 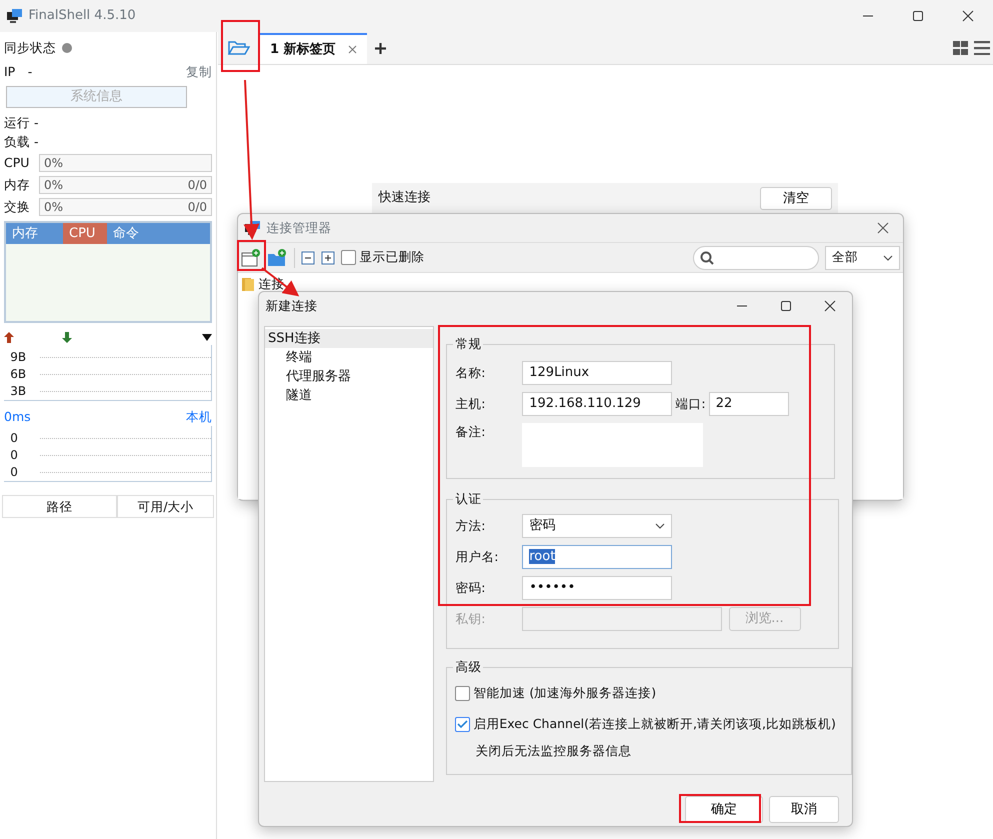 I want to click on clear-button: 清空, so click(x=796, y=198).